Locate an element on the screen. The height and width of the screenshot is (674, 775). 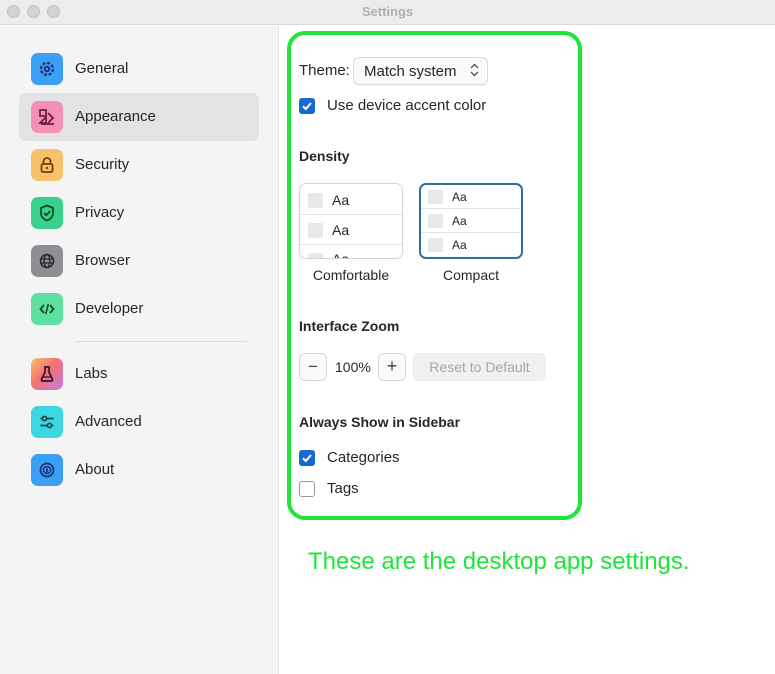
sidebar-item-browser: Browser is located at coordinates (139, 261).